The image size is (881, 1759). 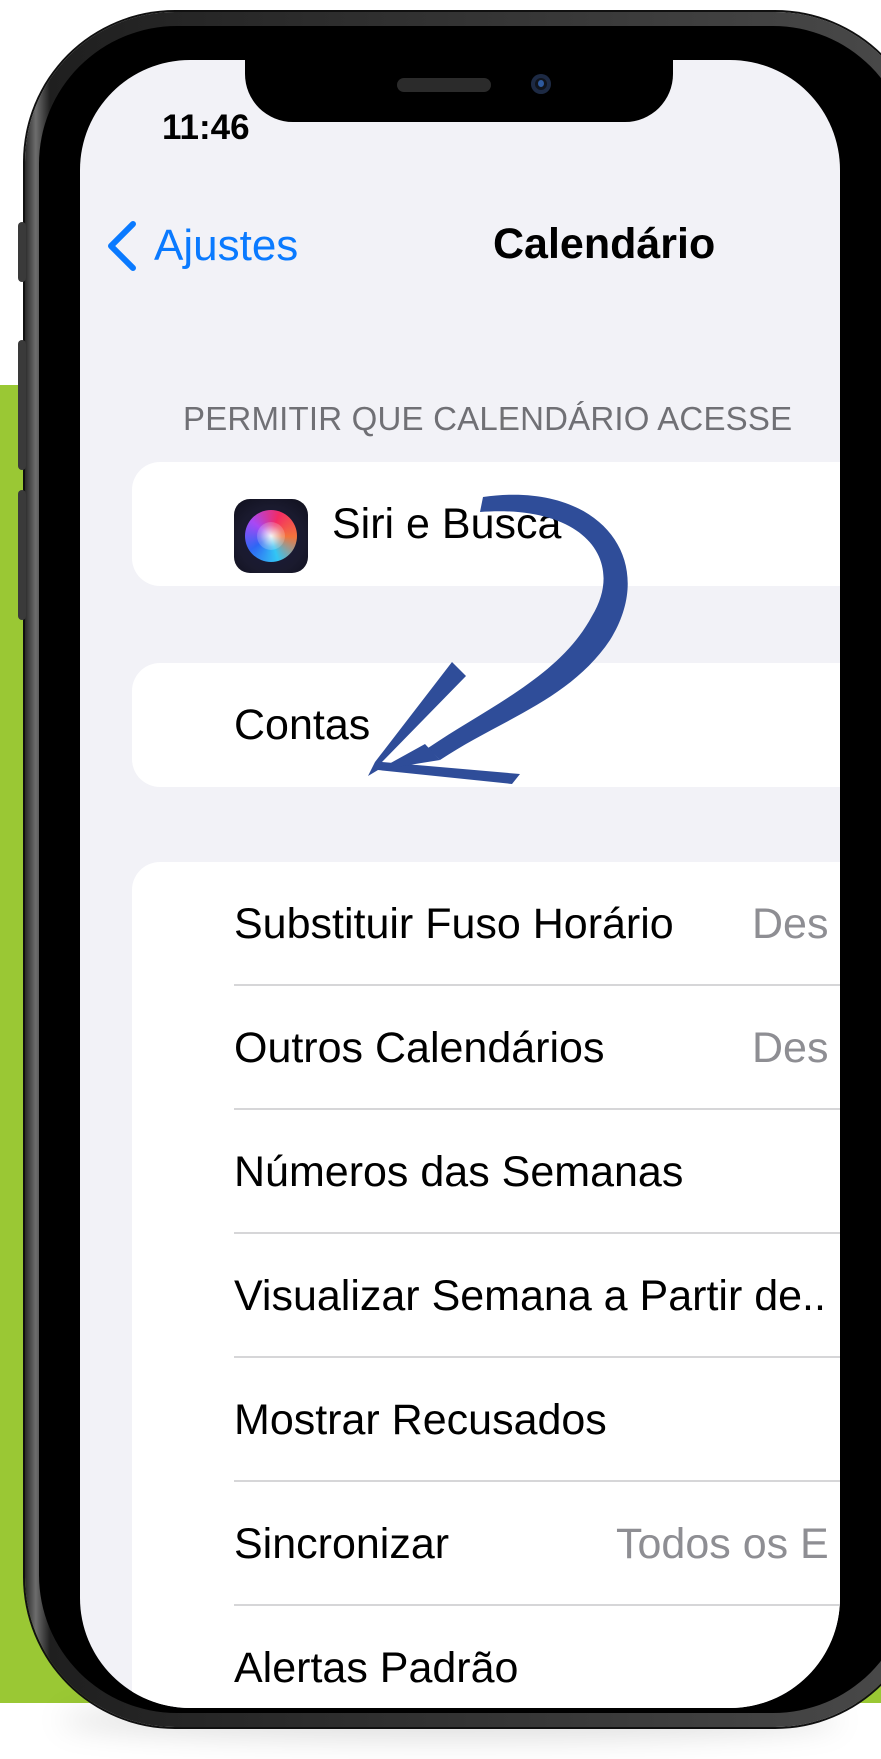 I want to click on settings-row-start-week: Visualizar Semana a Partir de.., so click(x=486, y=1296).